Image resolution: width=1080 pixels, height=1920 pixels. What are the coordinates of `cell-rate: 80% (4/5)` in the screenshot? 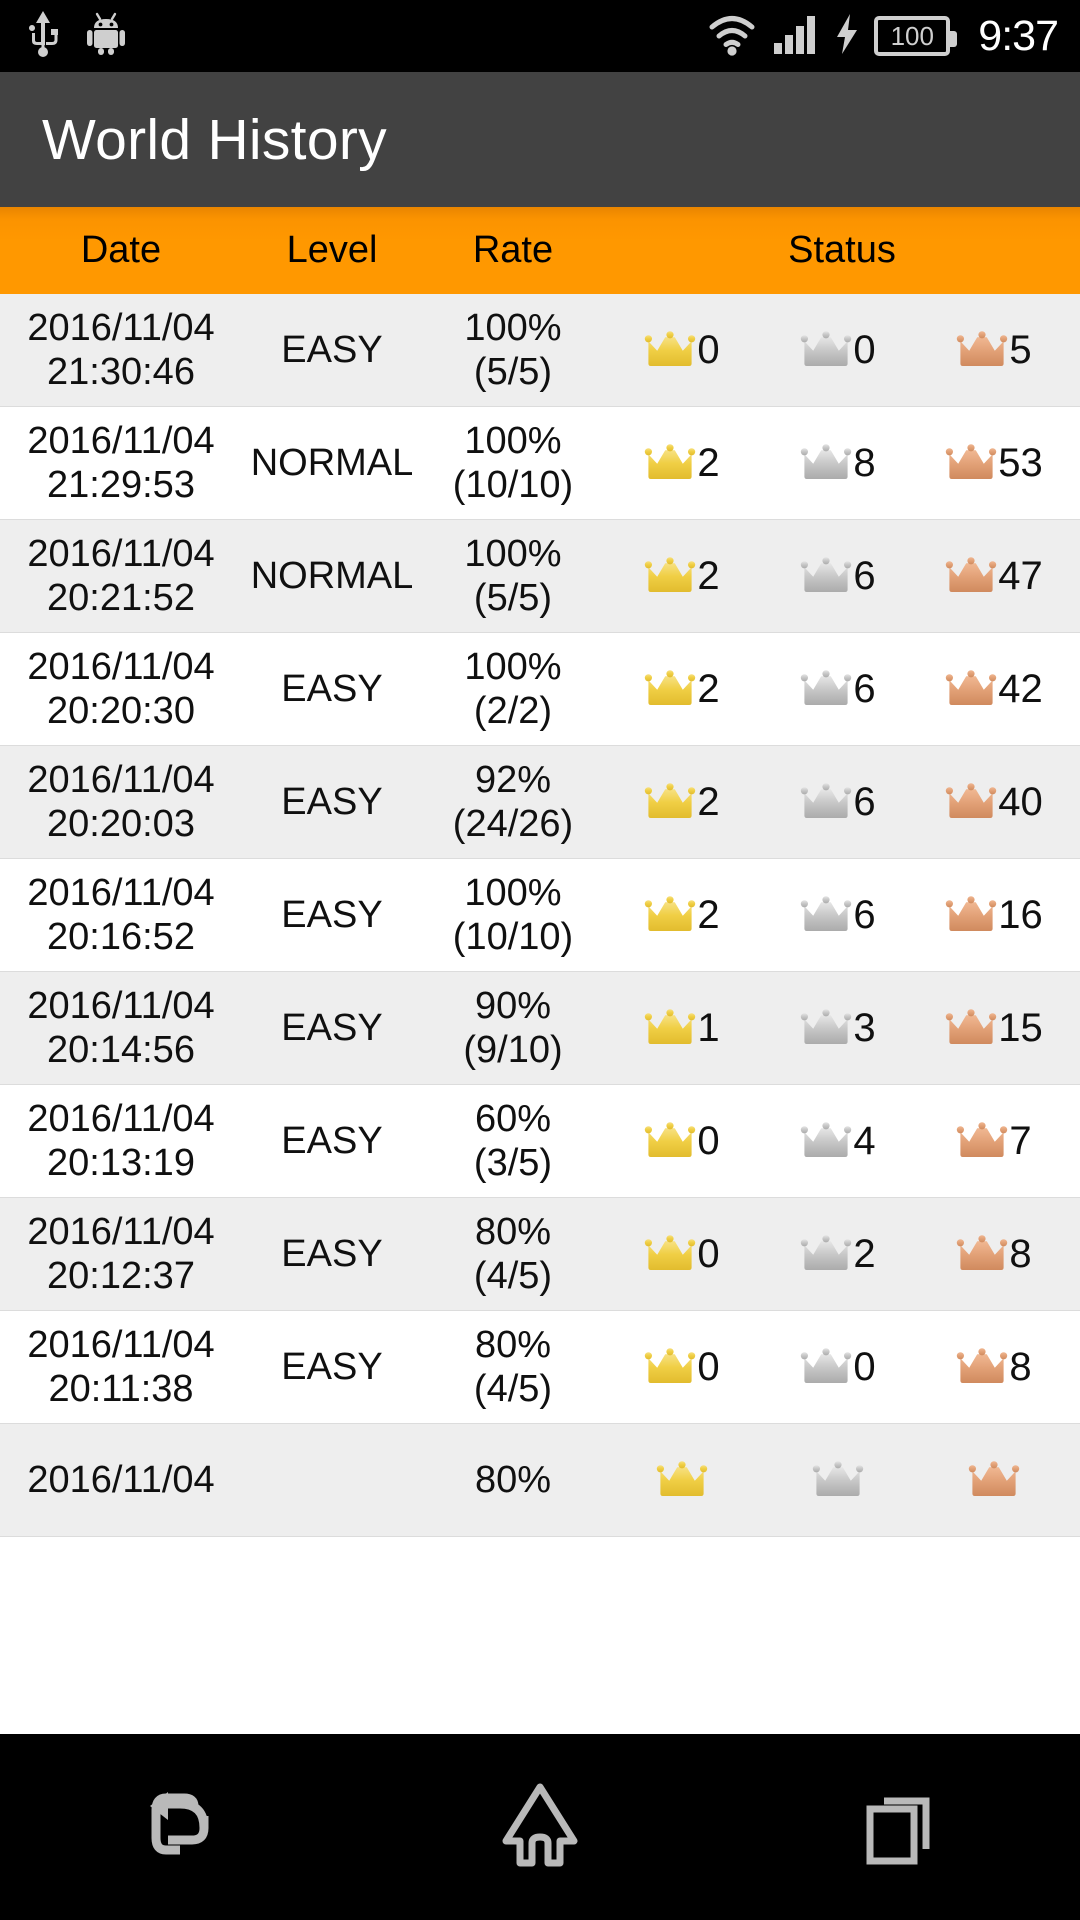 It's located at (513, 1367).